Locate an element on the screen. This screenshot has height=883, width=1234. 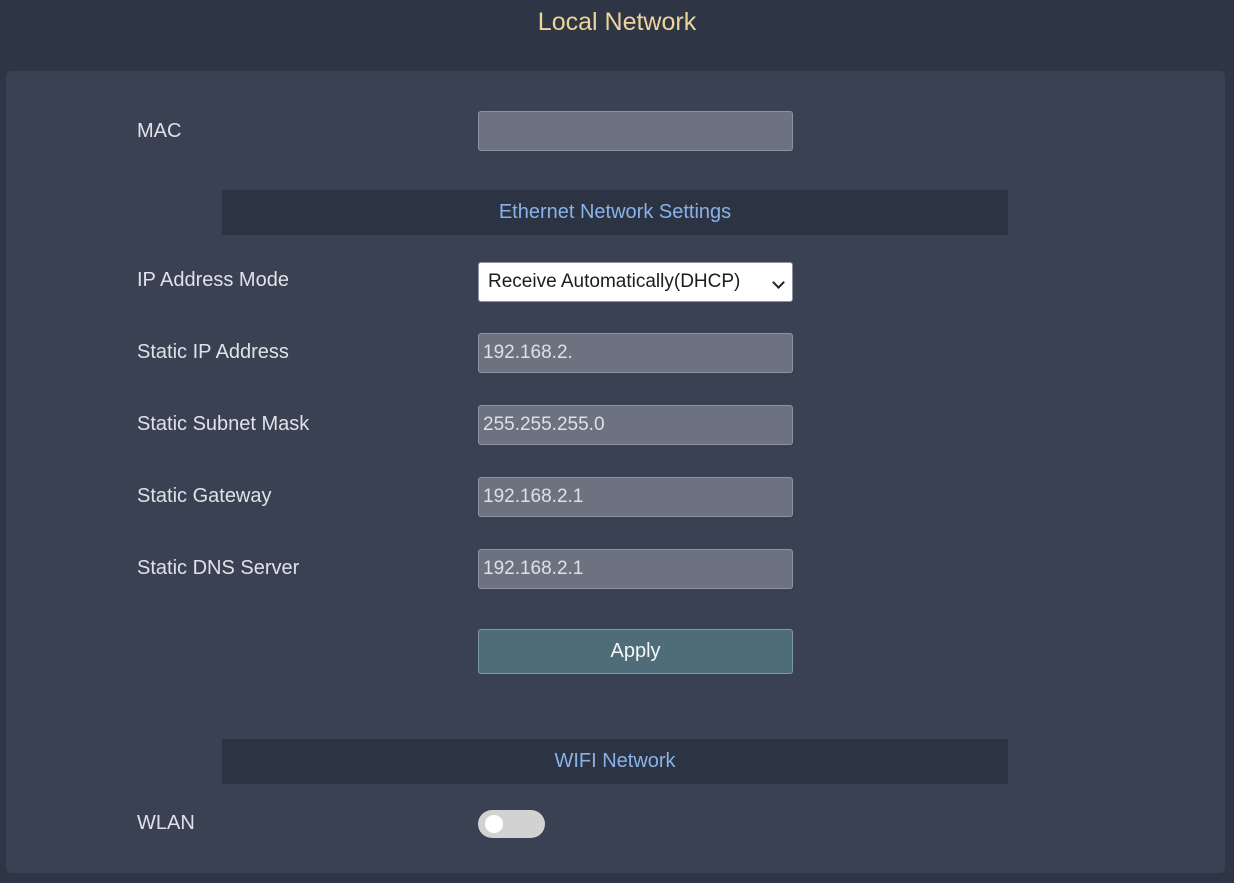
wlan-toggle is located at coordinates (511, 824).